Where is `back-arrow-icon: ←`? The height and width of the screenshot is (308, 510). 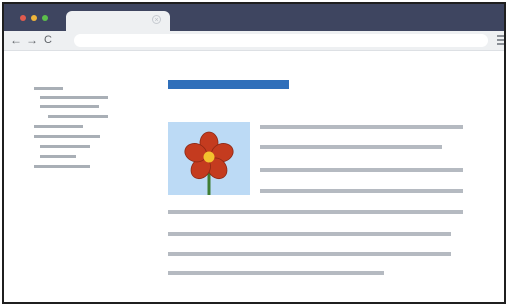 back-arrow-icon: ← is located at coordinates (16, 40).